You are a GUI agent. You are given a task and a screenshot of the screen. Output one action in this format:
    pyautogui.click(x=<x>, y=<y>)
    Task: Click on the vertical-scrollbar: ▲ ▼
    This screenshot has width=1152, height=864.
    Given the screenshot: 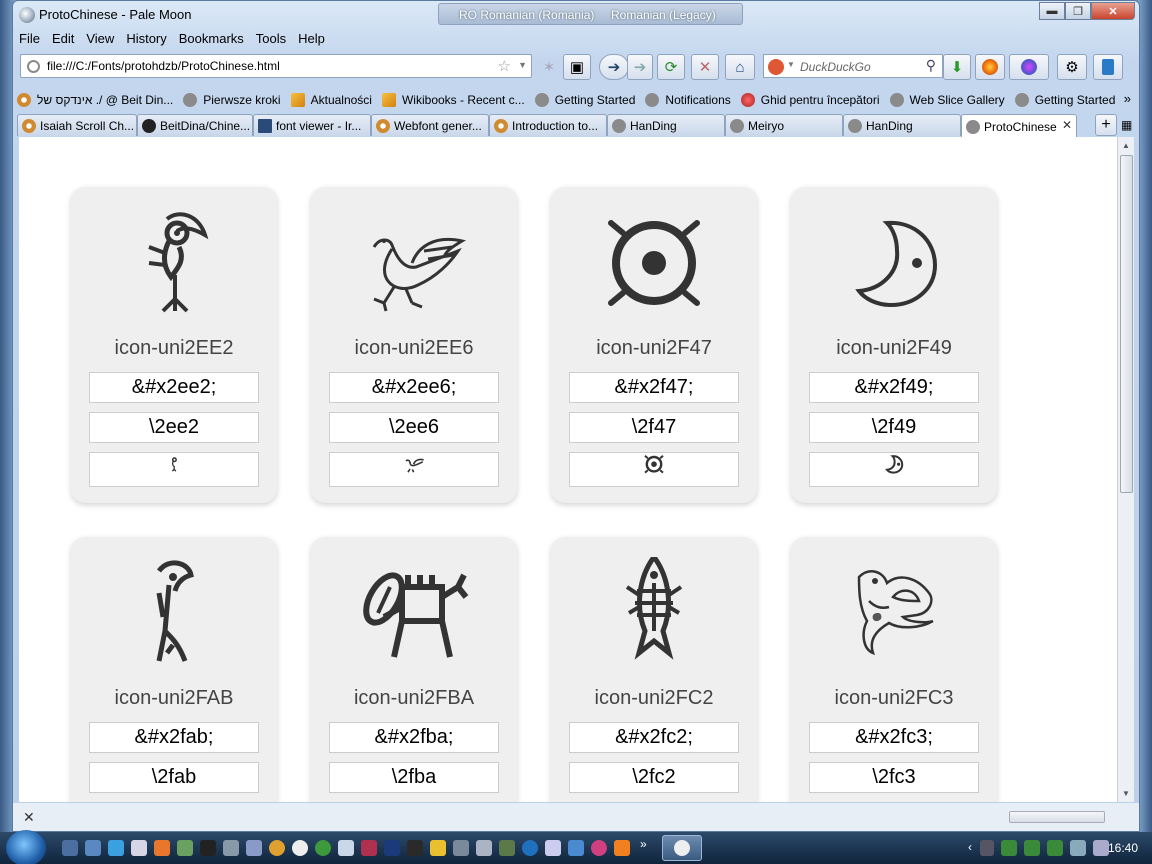 What is the action you would take?
    pyautogui.click(x=1125, y=469)
    